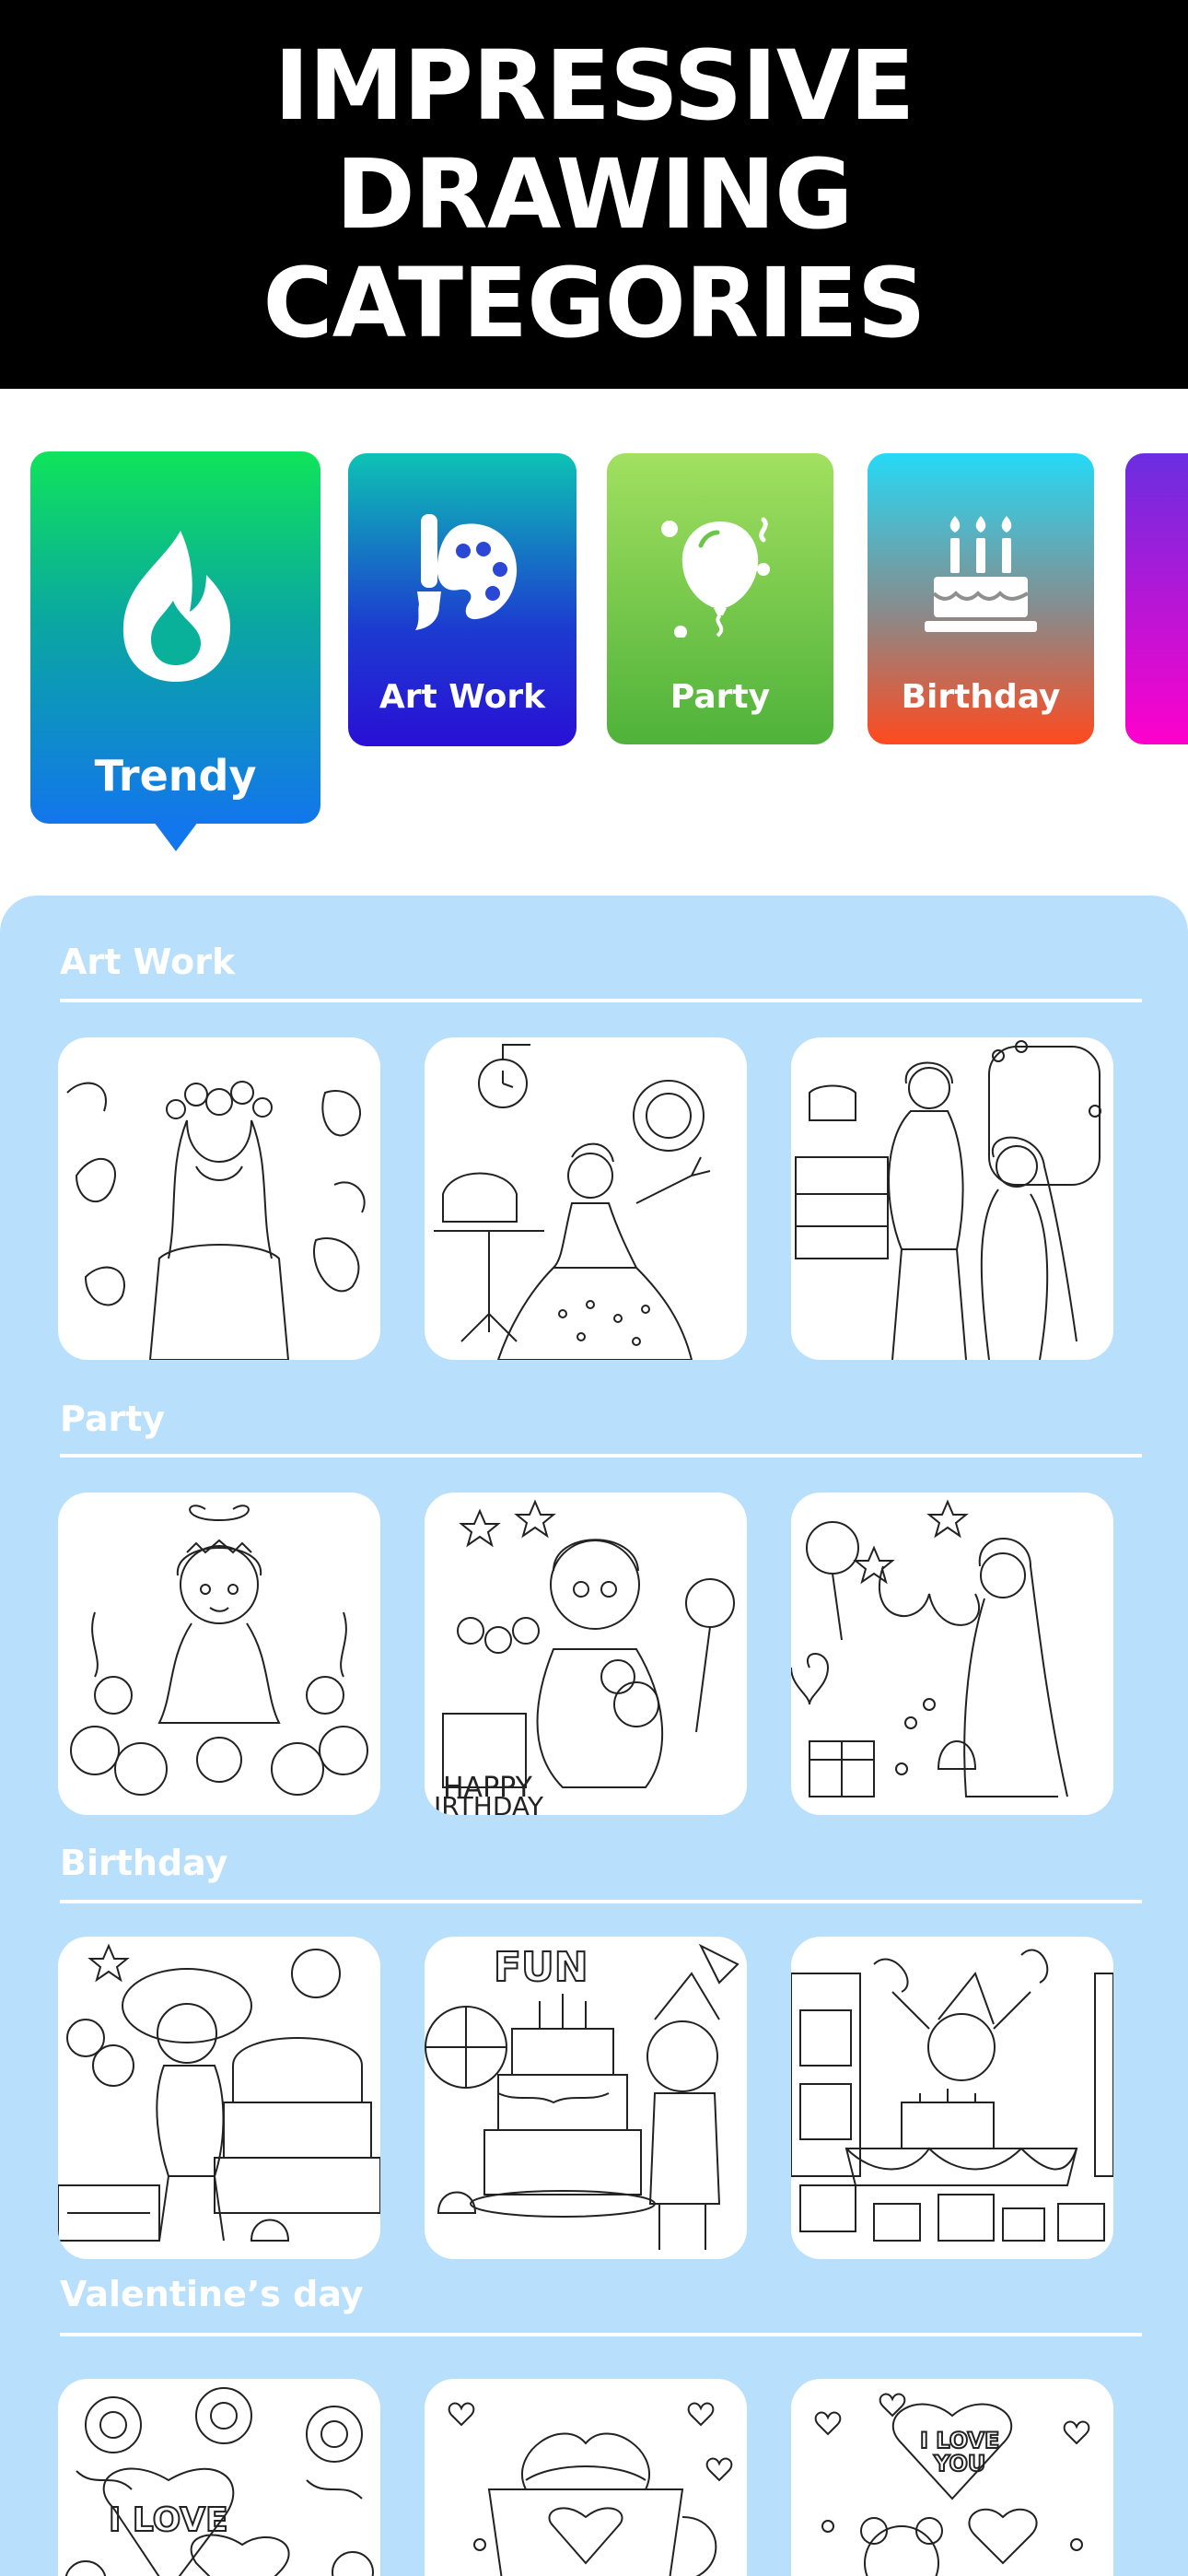  Describe the element at coordinates (144, 1863) in the screenshot. I see `section-title-birthday: Birthday` at that location.